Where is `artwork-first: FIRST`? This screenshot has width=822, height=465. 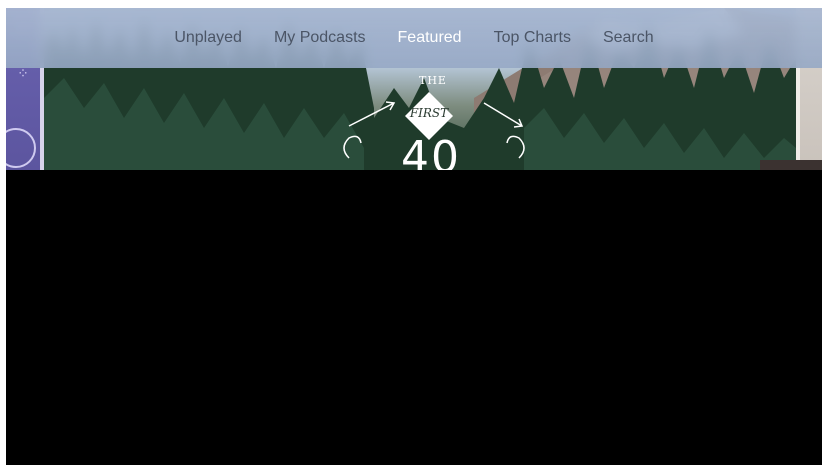 artwork-first: FIRST is located at coordinates (429, 113).